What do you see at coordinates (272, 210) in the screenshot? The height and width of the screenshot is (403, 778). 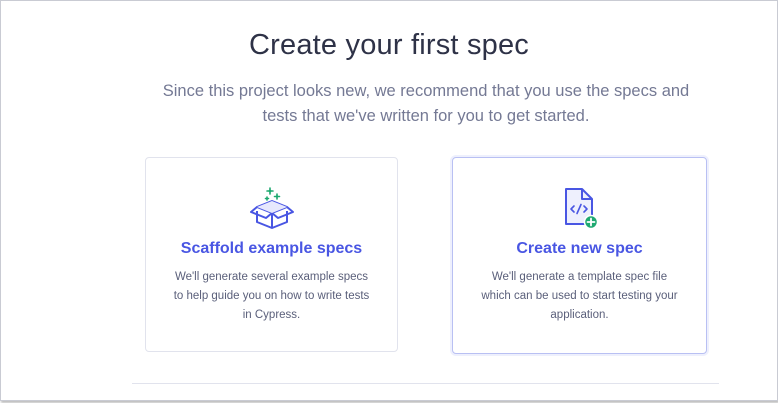 I see `box-icon` at bounding box center [272, 210].